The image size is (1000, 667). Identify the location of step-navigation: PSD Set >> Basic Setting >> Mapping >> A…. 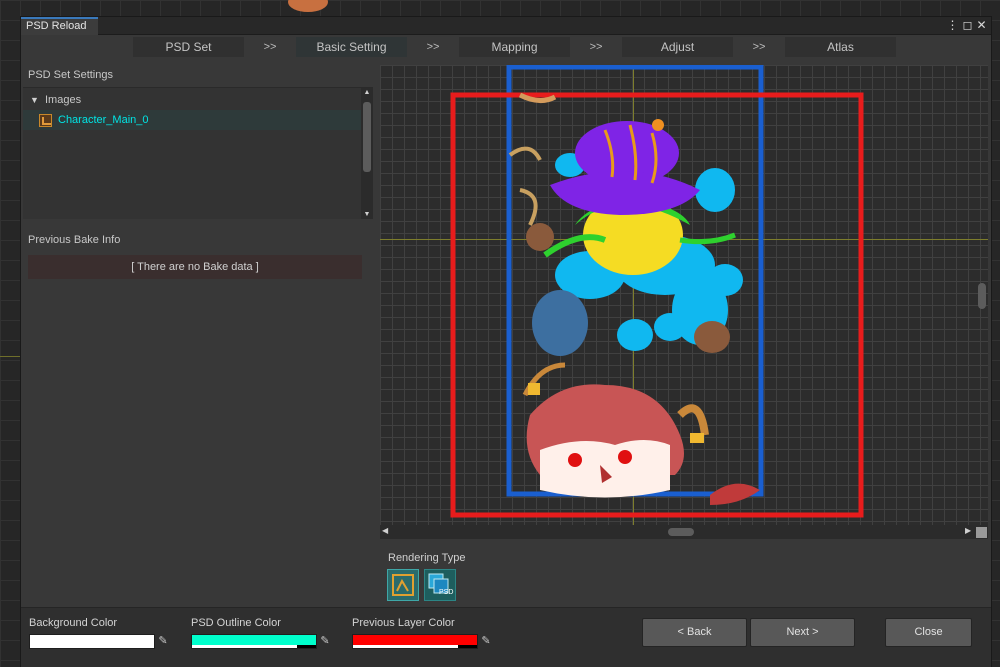
(506, 47).